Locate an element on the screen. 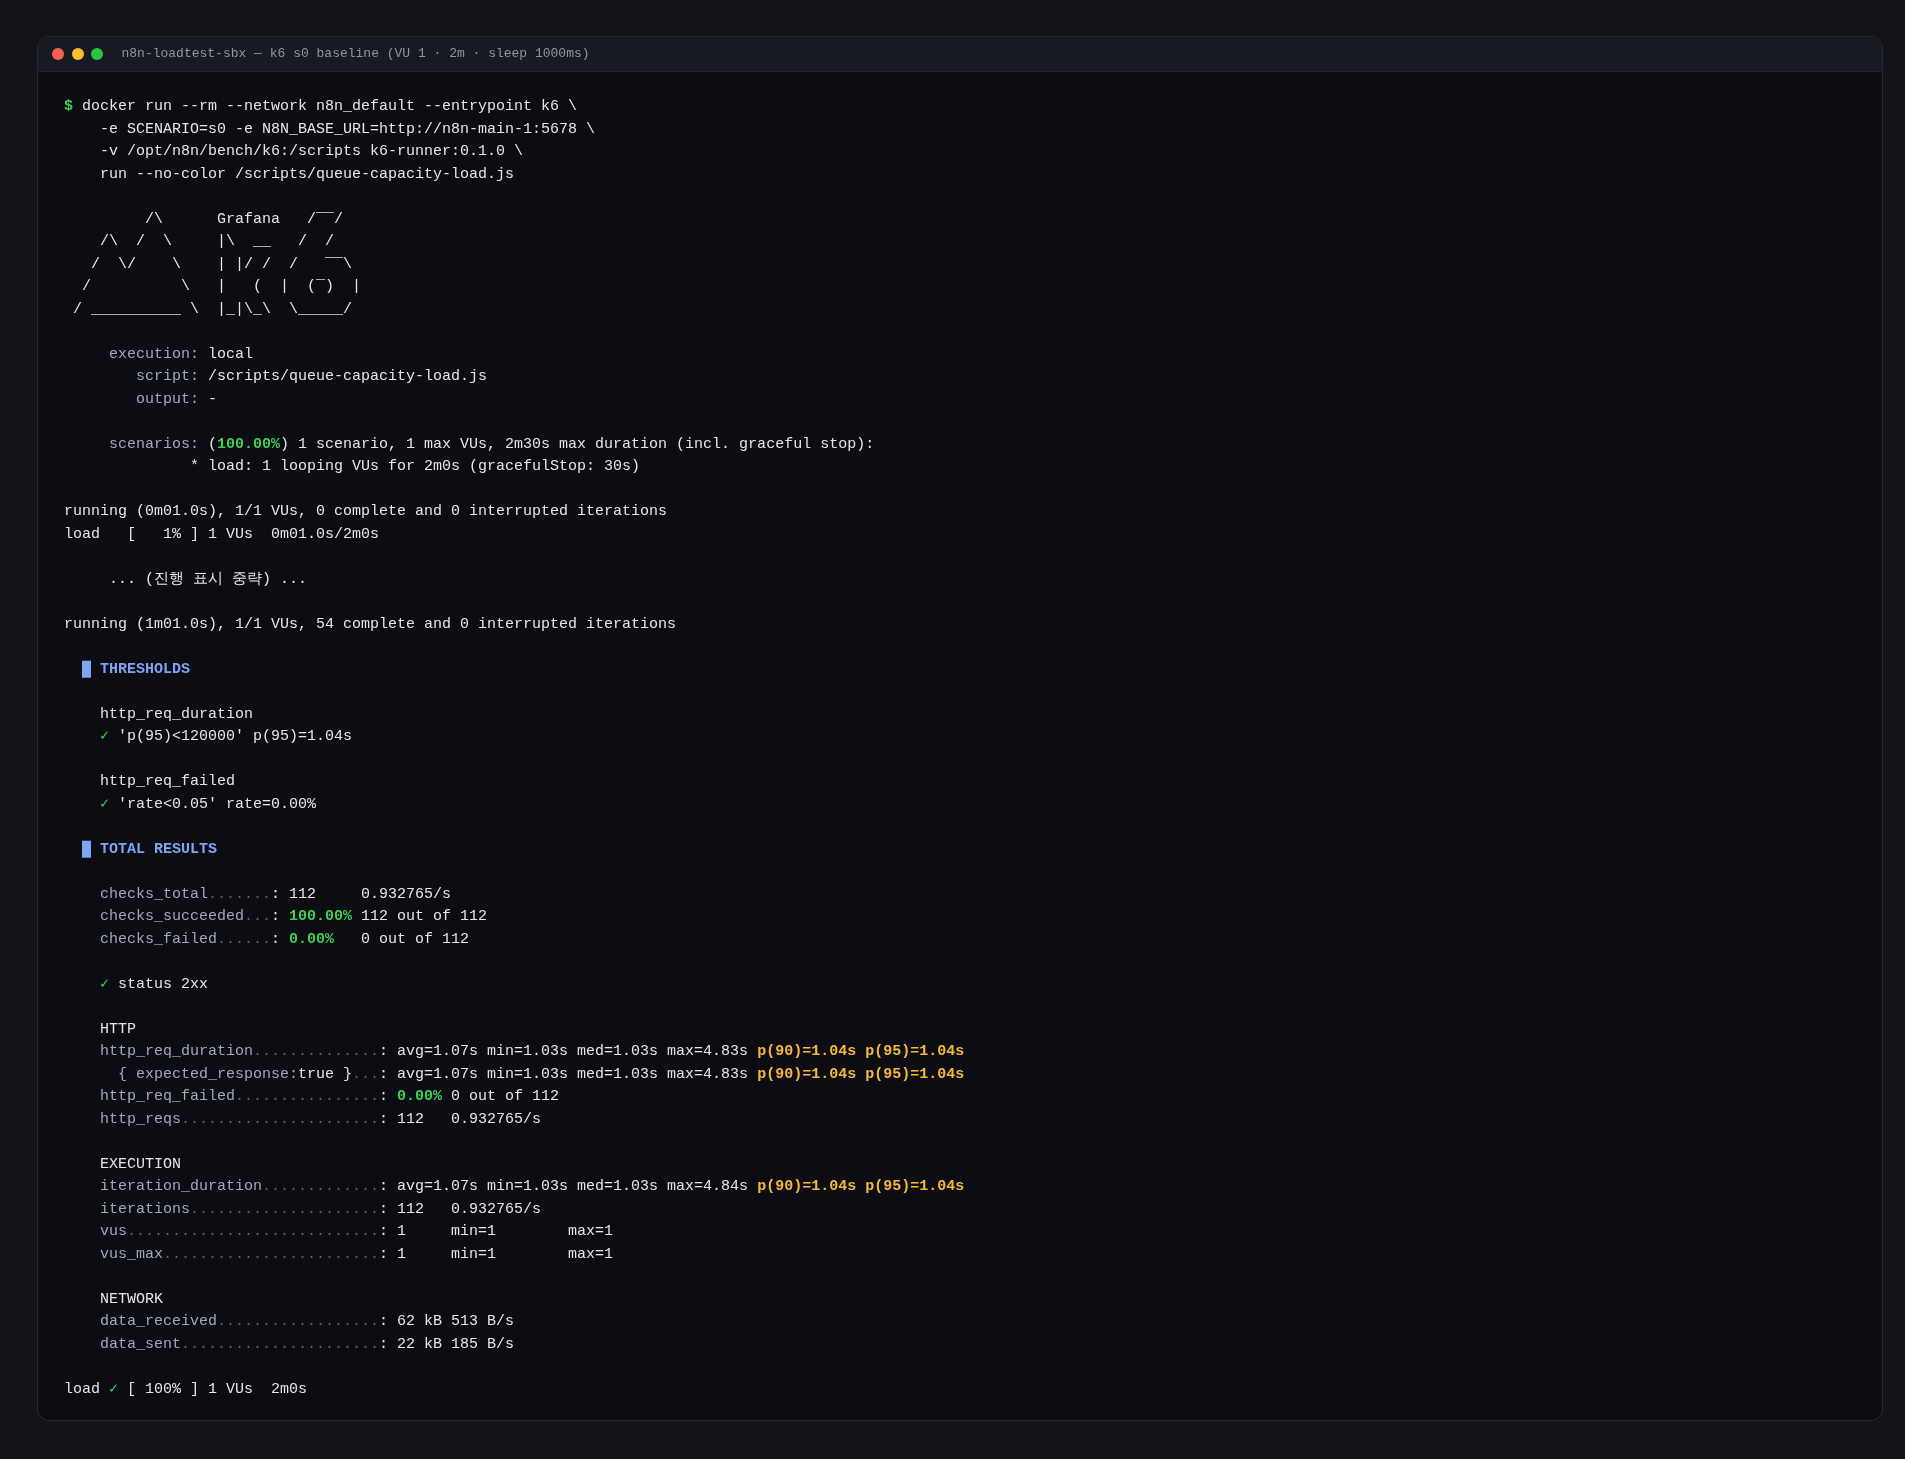 The image size is (1905, 1459). terminal-line: load [ 1% ] 1 VUs 0m01.0s/2m0s is located at coordinates (222, 534).